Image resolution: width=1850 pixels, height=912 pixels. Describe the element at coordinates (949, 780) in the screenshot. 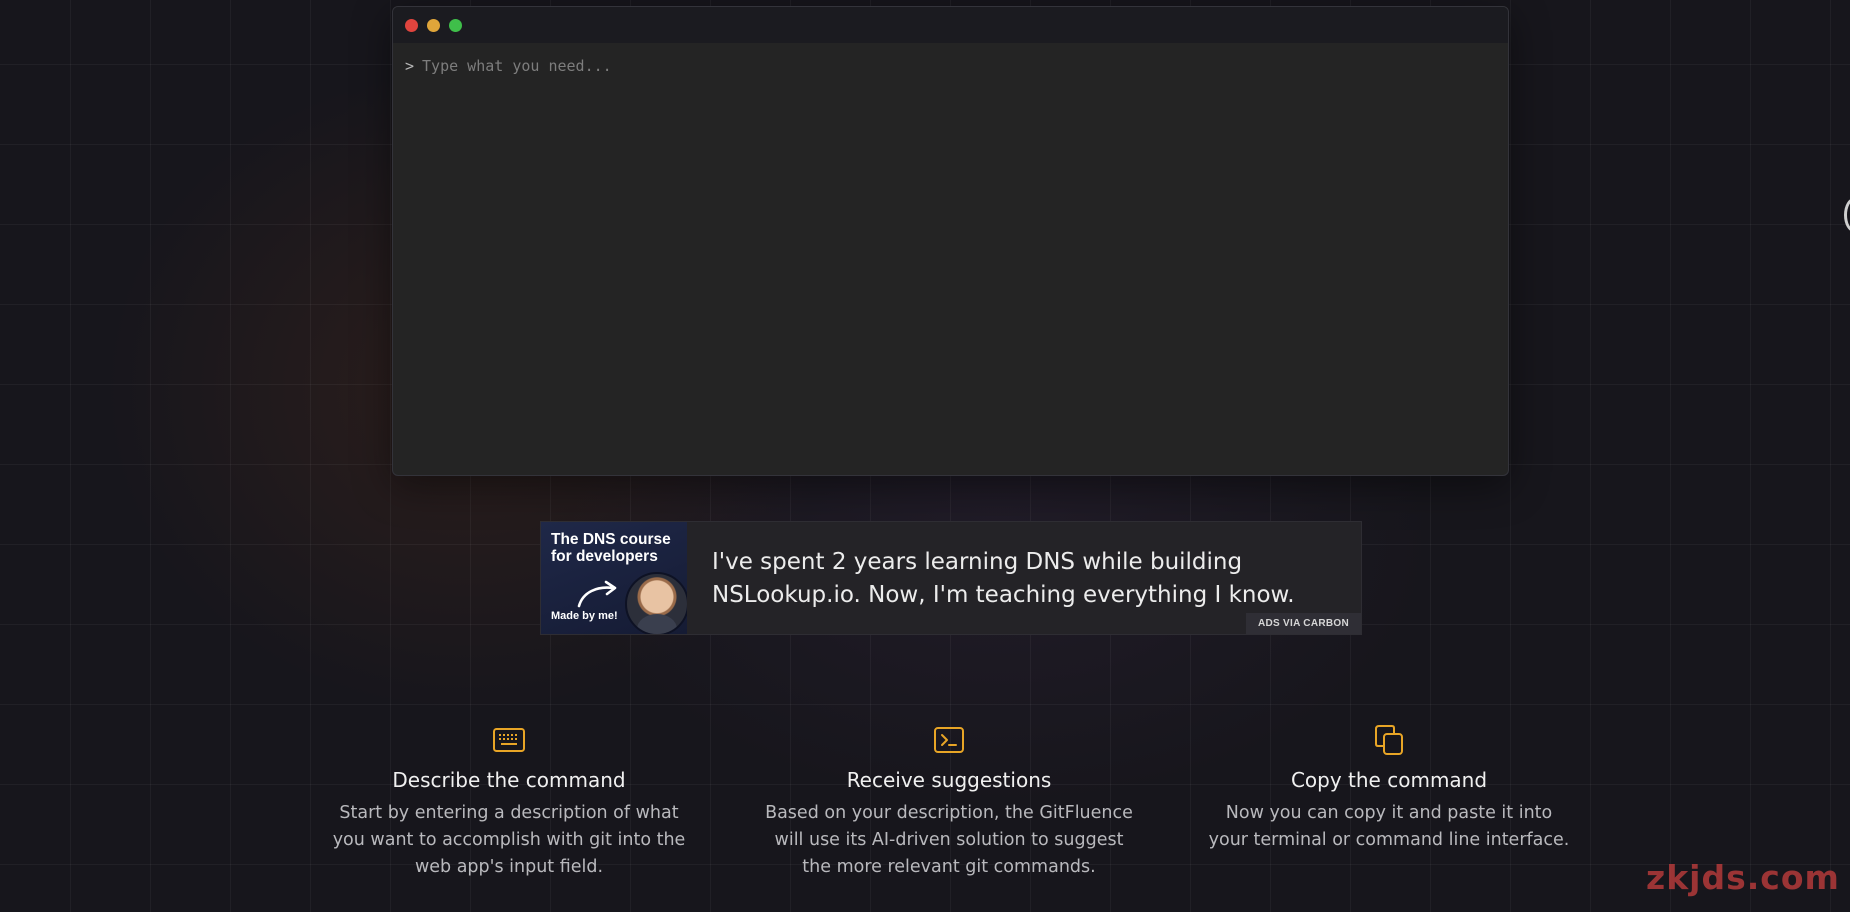

I see `feature-title: Receive suggestions` at that location.